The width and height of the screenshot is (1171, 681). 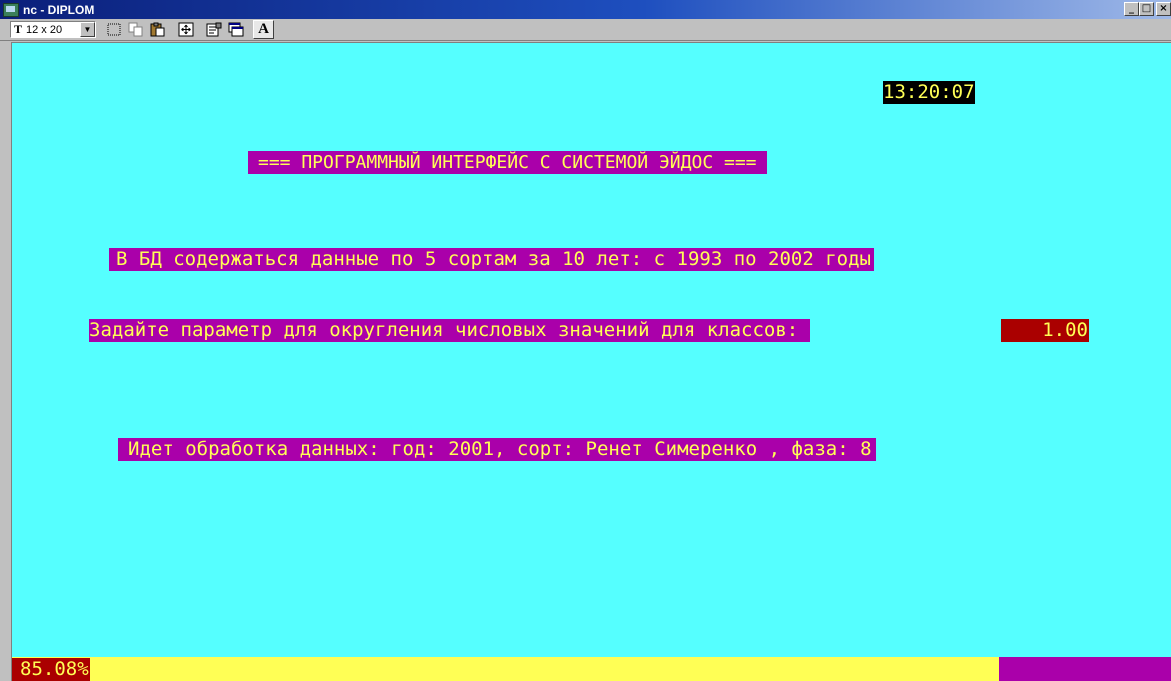 What do you see at coordinates (88, 29) in the screenshot?
I see `chevron-down-icon: ▼` at bounding box center [88, 29].